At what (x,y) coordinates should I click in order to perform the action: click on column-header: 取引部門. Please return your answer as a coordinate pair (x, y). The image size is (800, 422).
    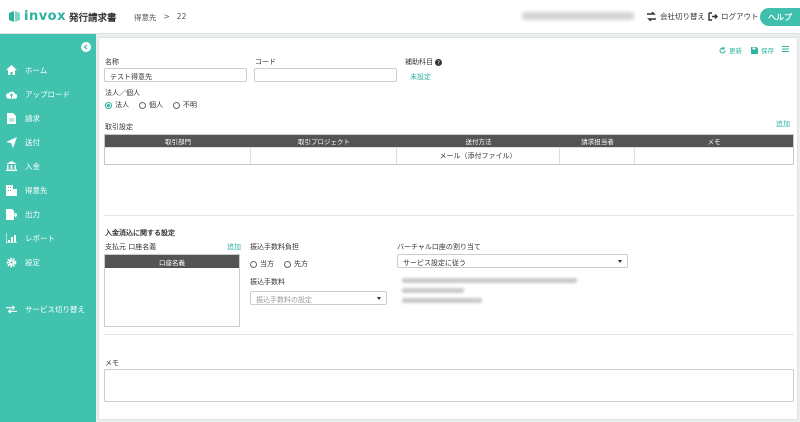
    Looking at the image, I should click on (178, 142).